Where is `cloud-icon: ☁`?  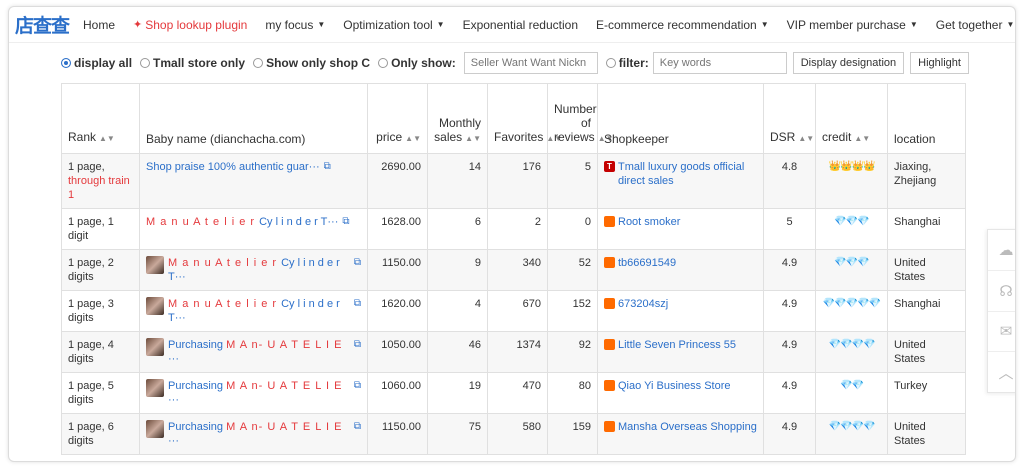
cloud-icon: ☁ is located at coordinates (1001, 250).